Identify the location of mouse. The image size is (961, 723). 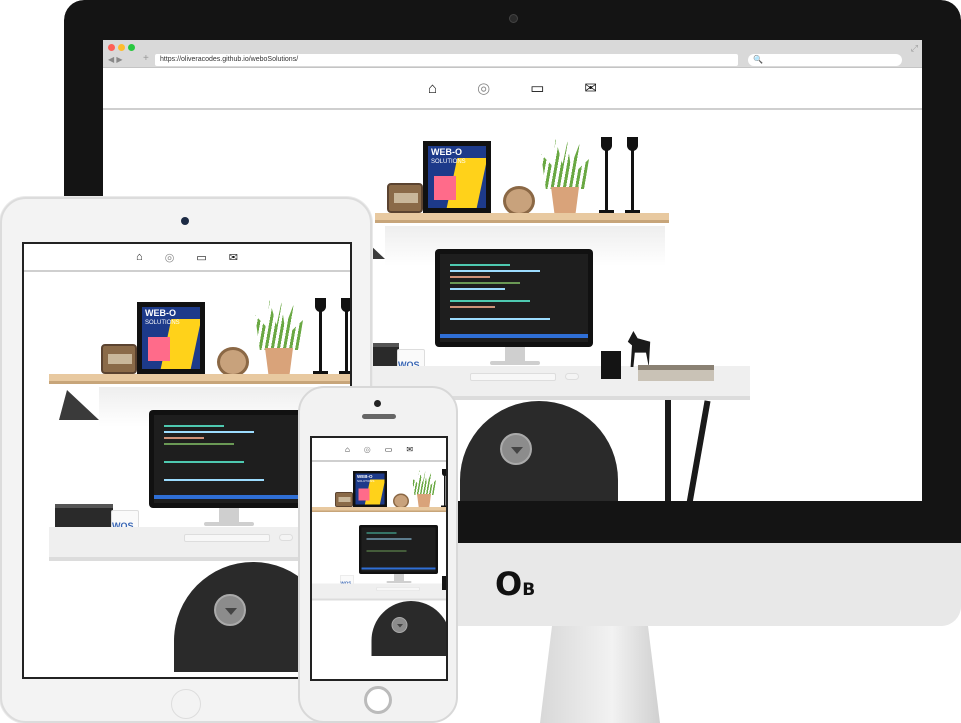
(286, 537).